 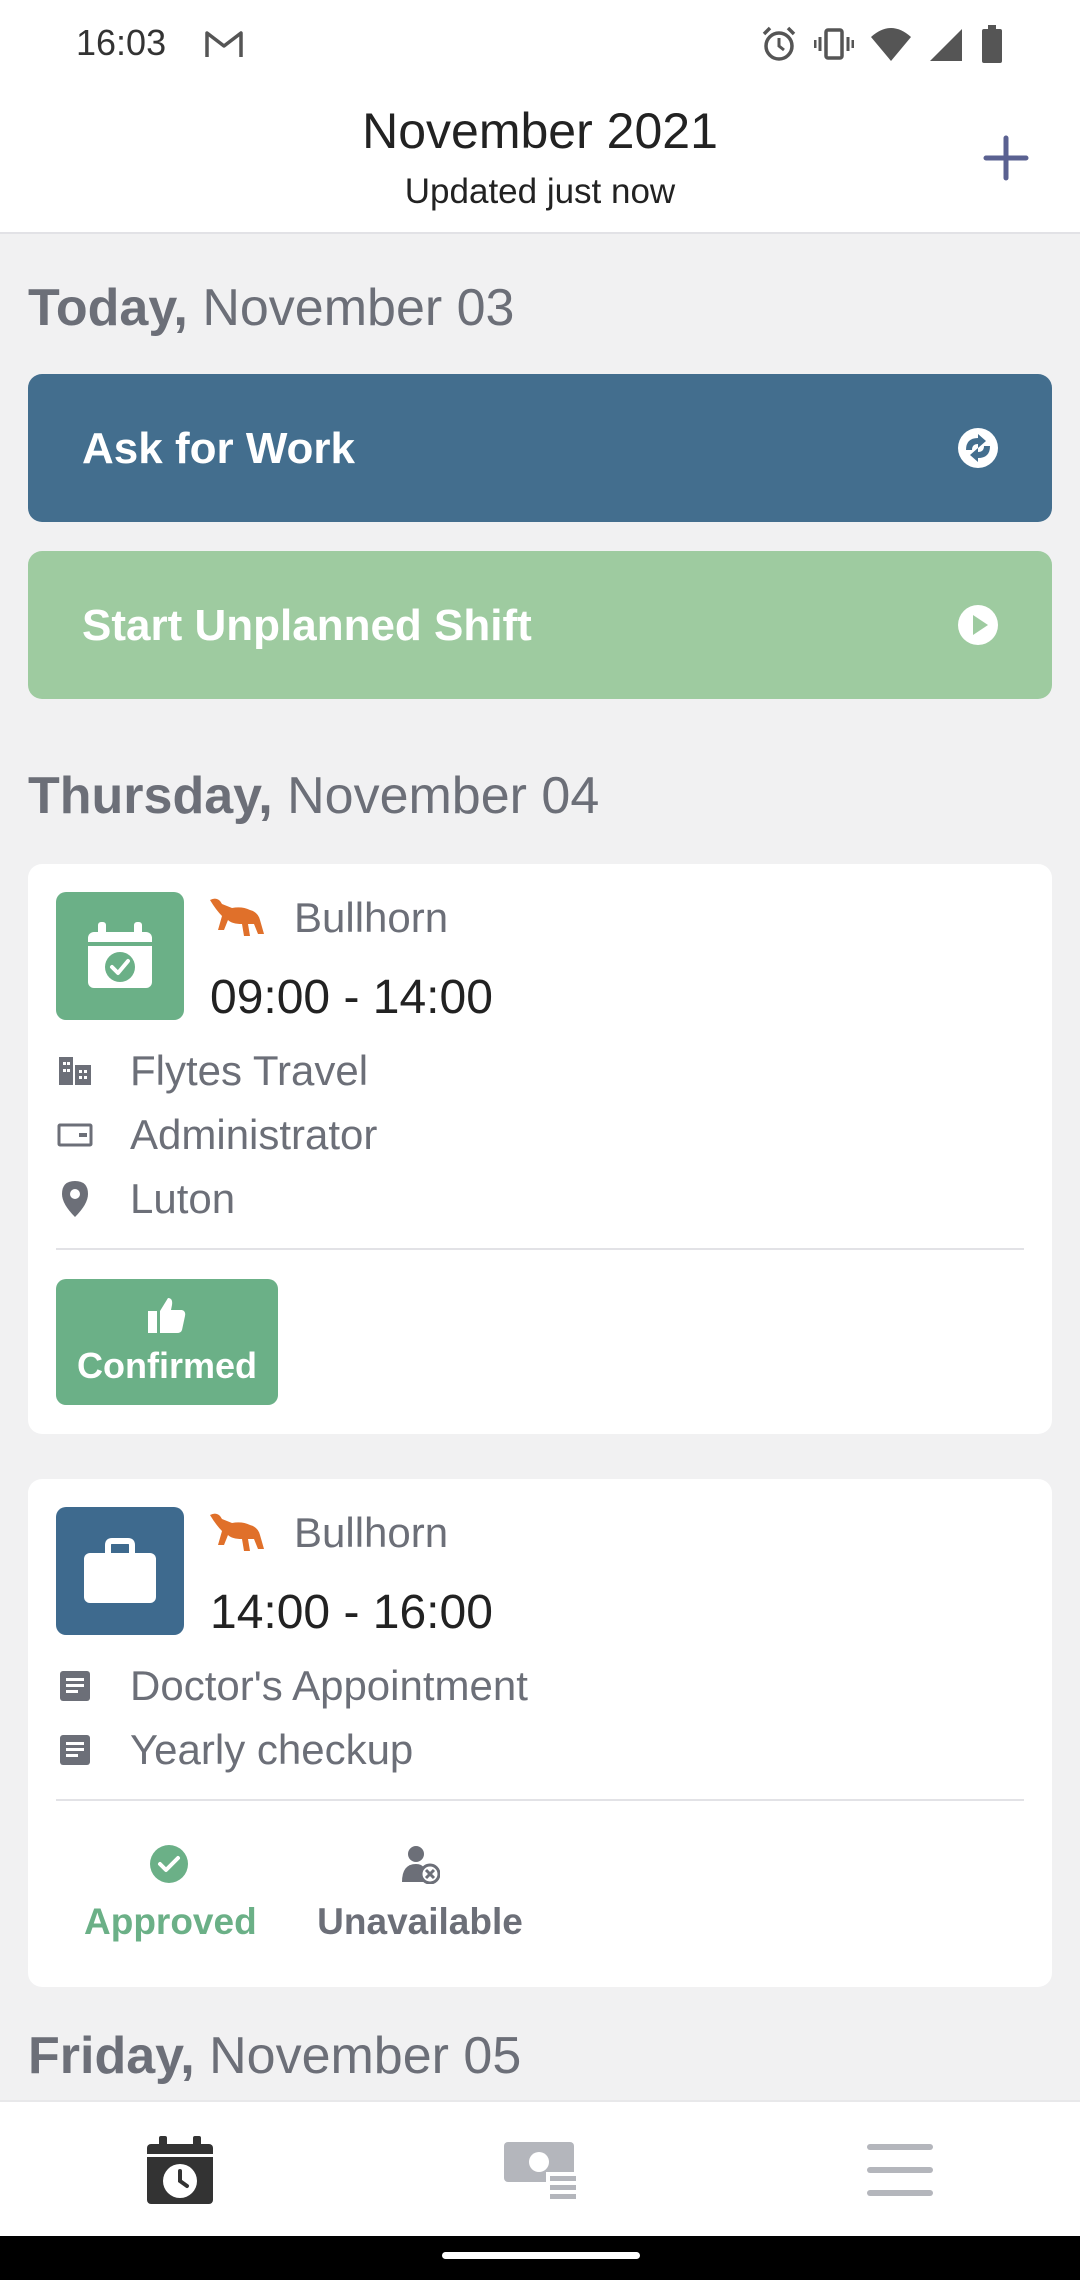 What do you see at coordinates (891, 44) in the screenshot?
I see `wifi-icon` at bounding box center [891, 44].